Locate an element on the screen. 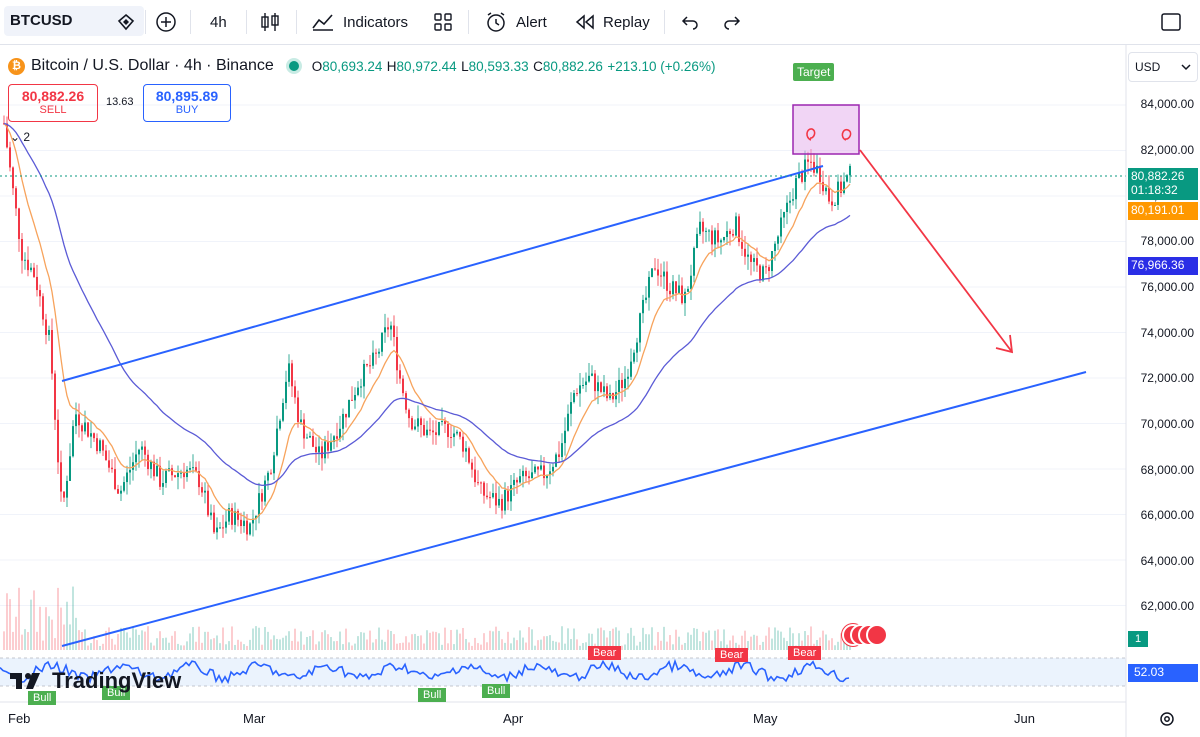  bar-countdown: 01:18:32 is located at coordinates (1154, 190).